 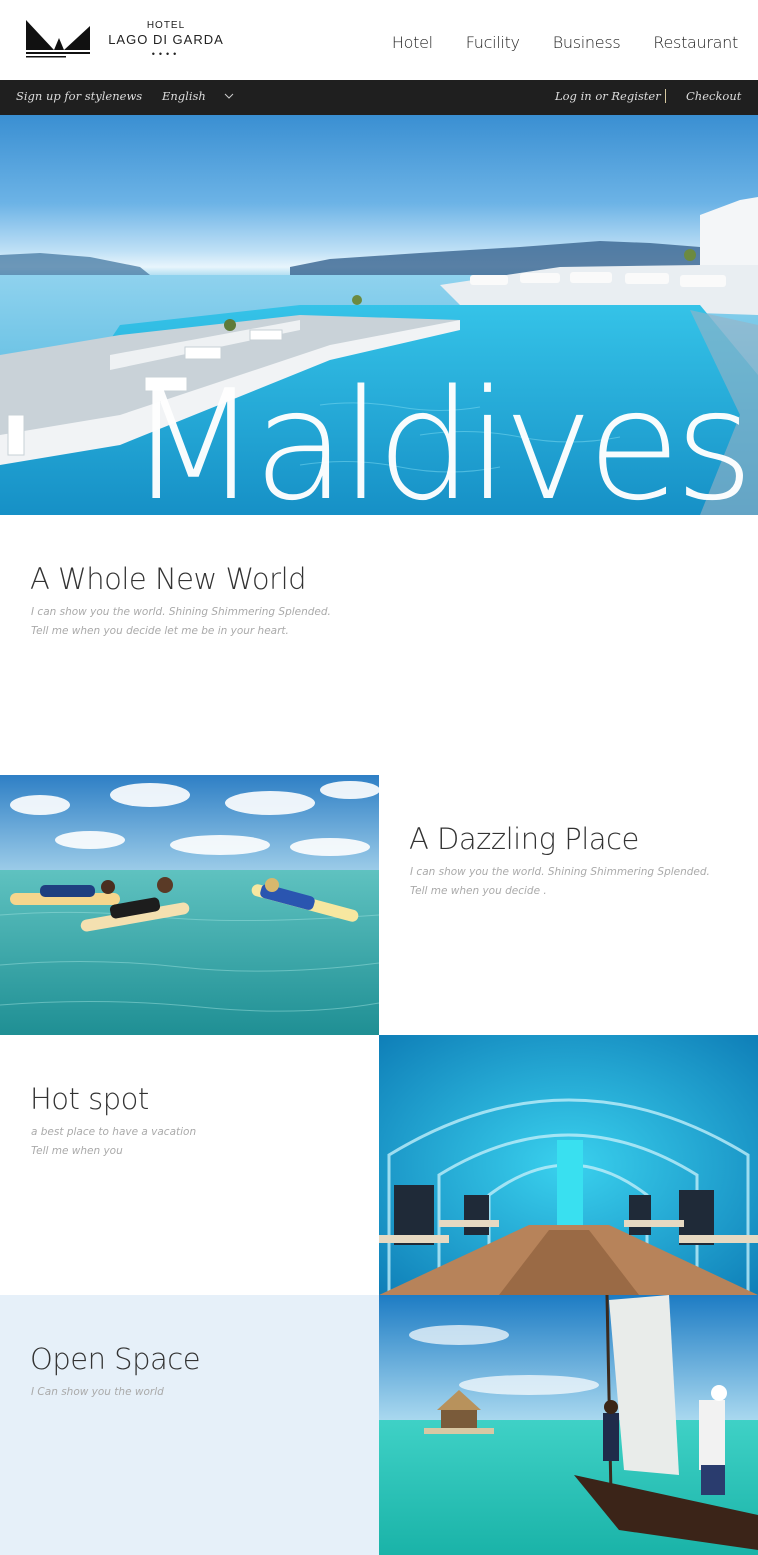 I want to click on section-title: Hot spot, so click(x=89, y=1099).